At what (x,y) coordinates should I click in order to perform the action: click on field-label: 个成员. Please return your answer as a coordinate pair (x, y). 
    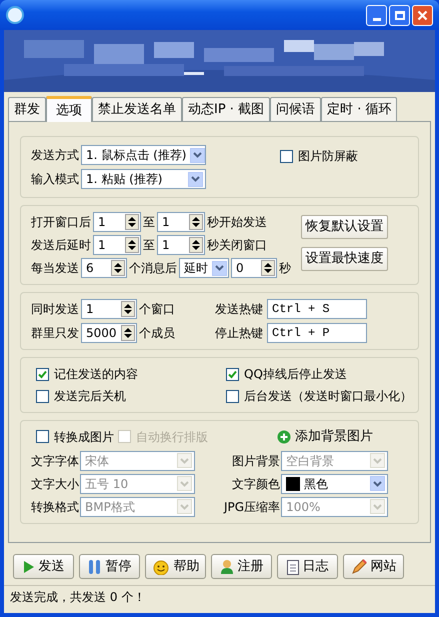
    Looking at the image, I should click on (157, 333).